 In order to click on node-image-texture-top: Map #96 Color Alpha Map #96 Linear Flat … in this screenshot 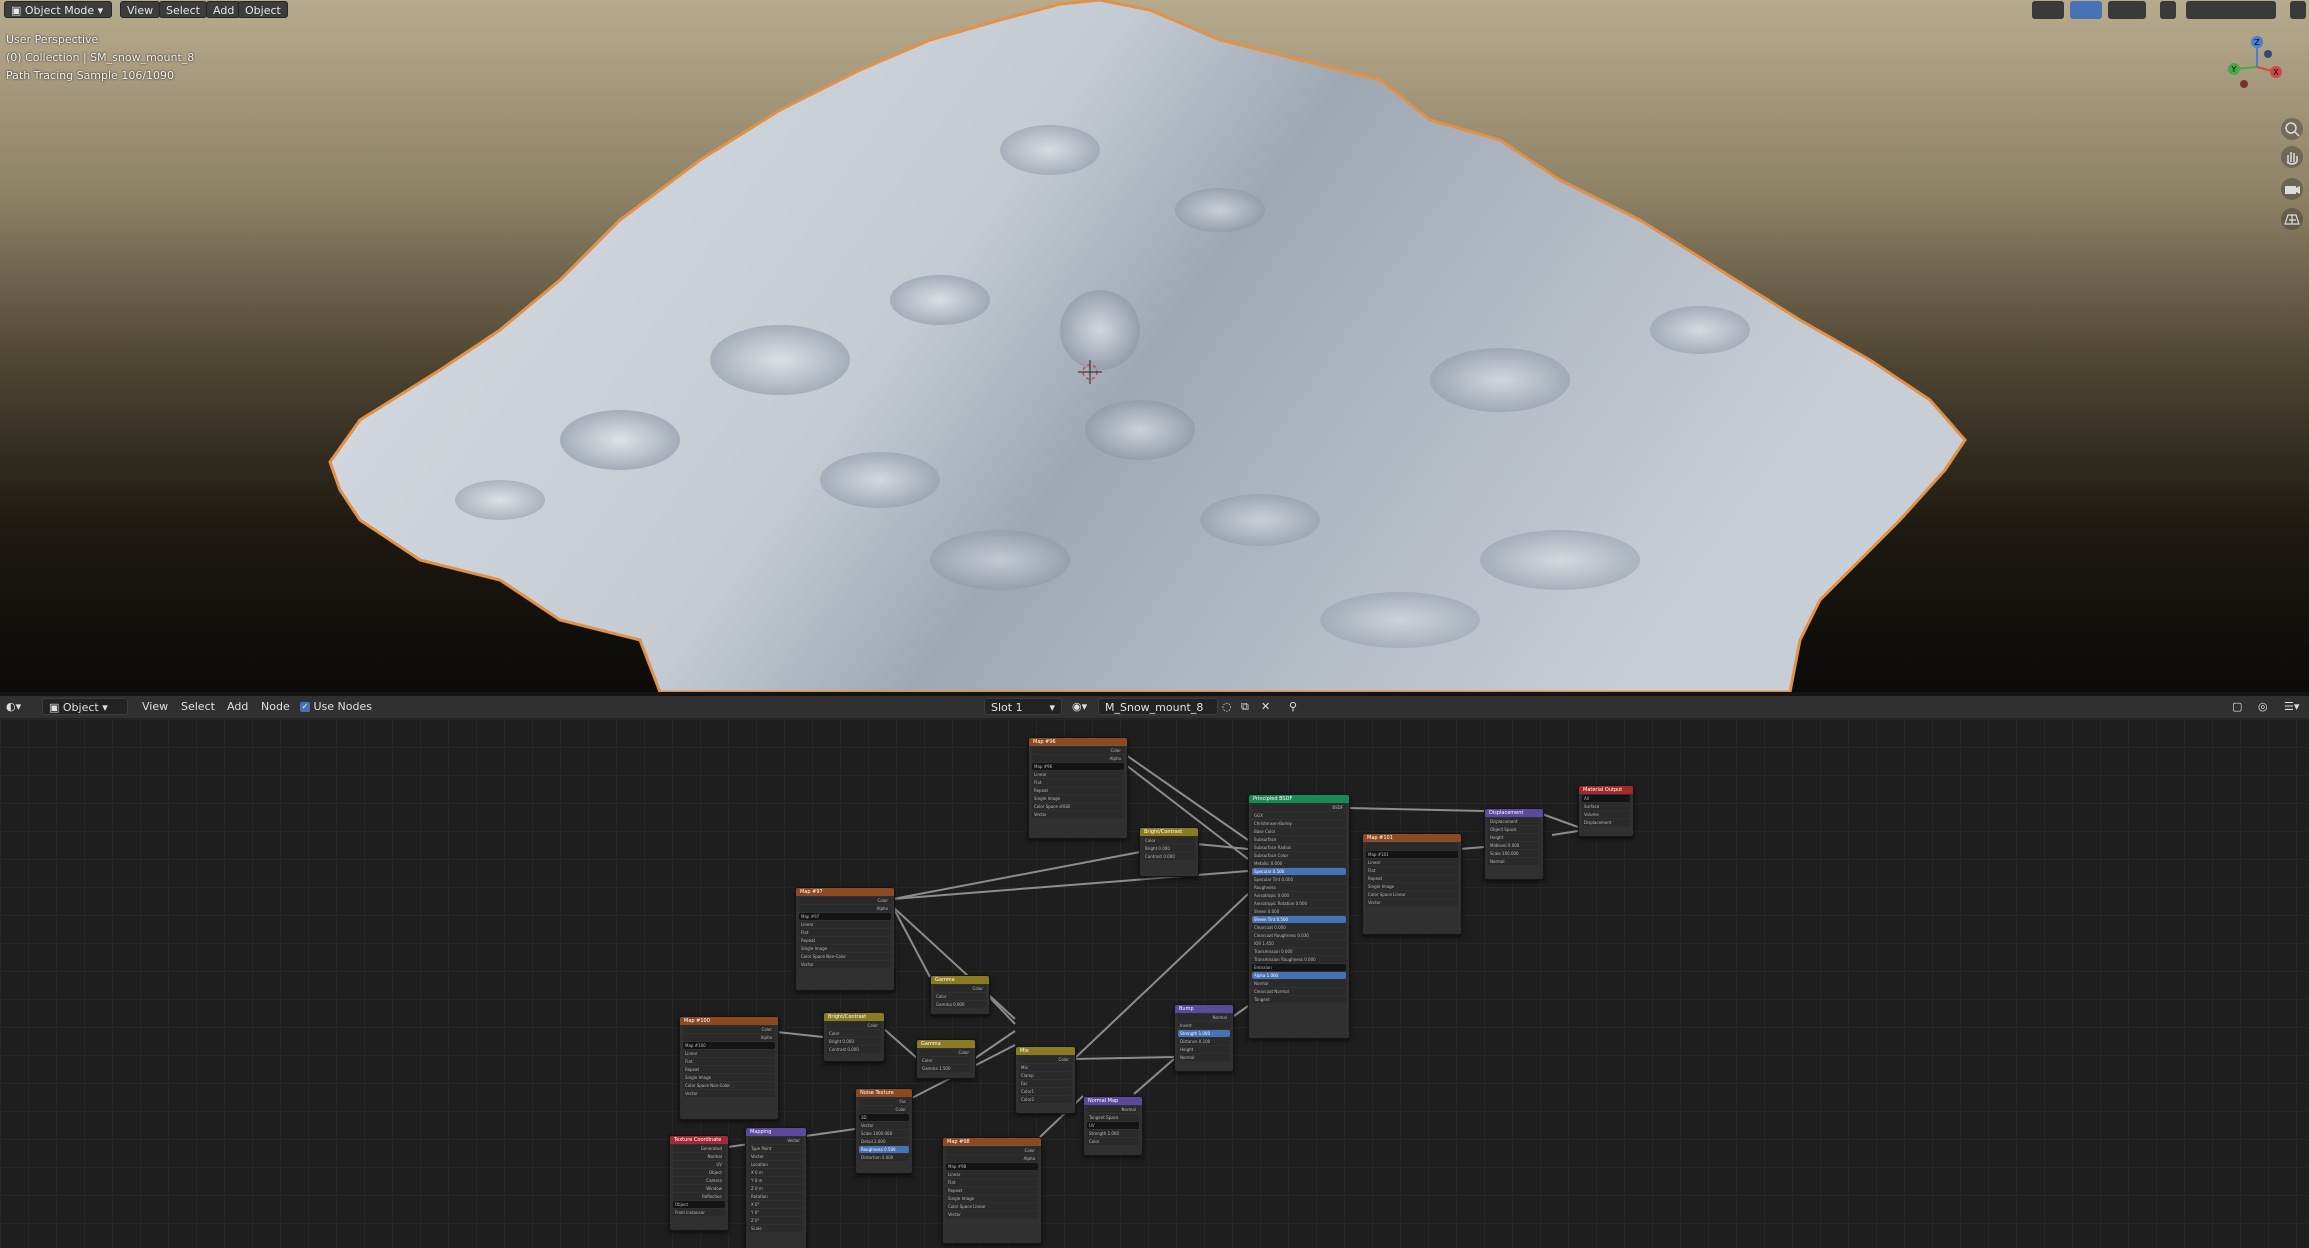, I will do `click(1078, 788)`.